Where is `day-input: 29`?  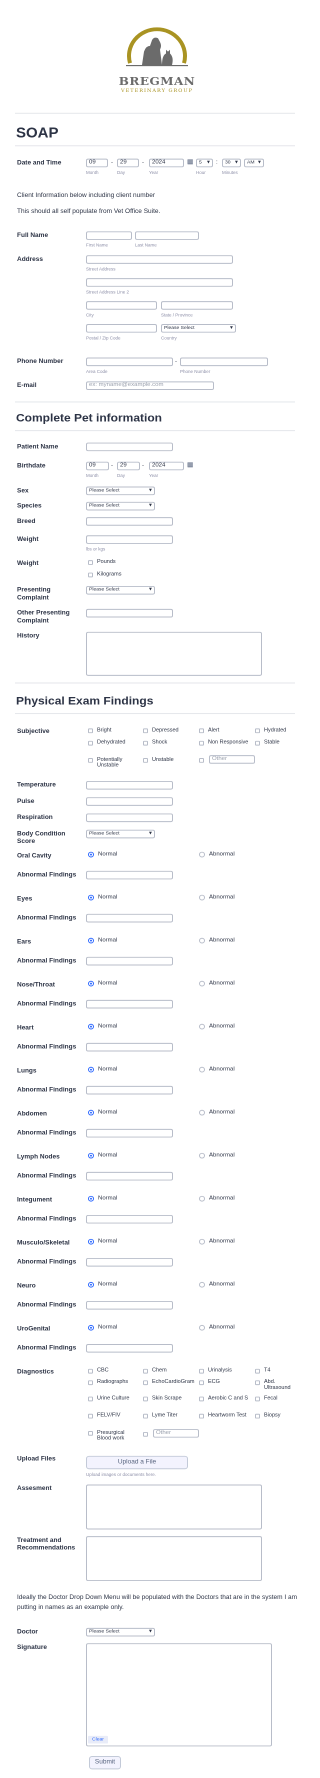
day-input: 29 is located at coordinates (128, 163).